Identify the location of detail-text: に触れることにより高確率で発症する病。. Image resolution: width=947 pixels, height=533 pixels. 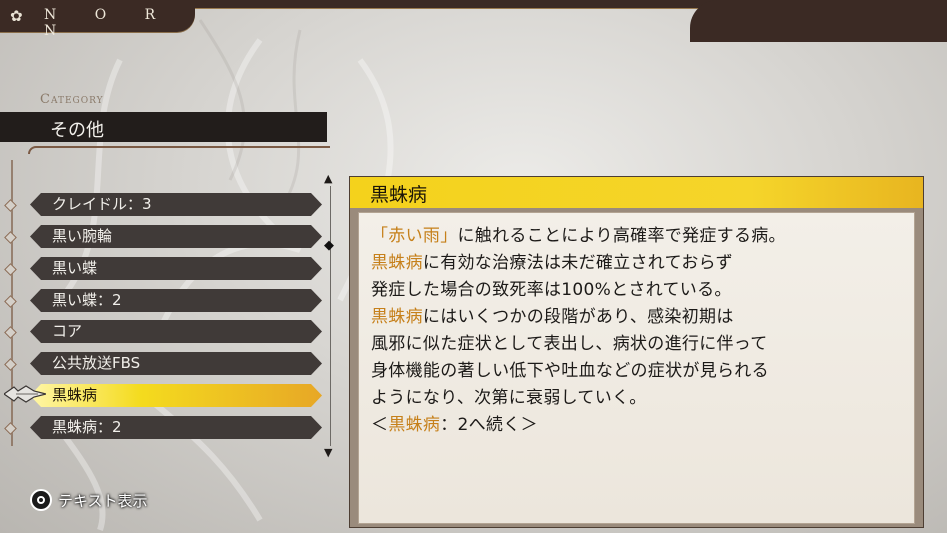
(621, 236).